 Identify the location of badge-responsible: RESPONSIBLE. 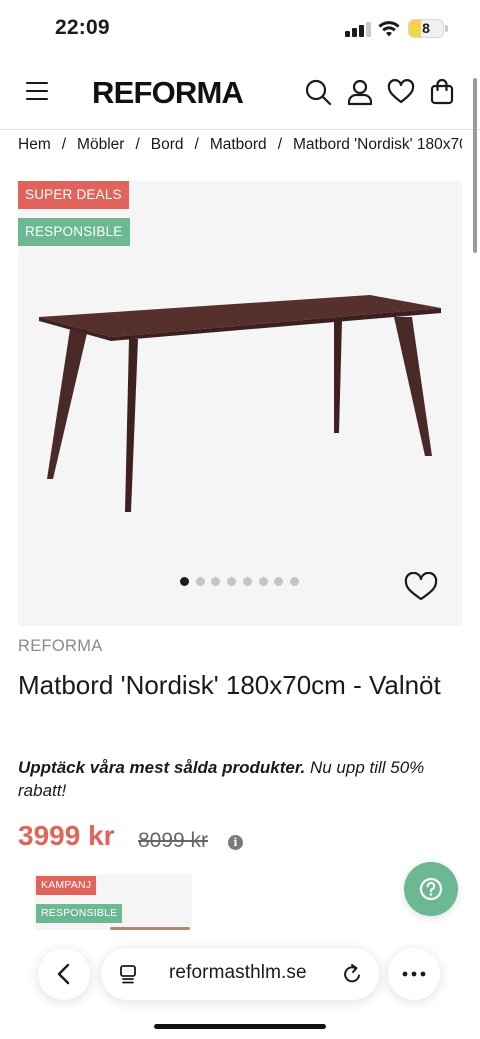
(74, 232).